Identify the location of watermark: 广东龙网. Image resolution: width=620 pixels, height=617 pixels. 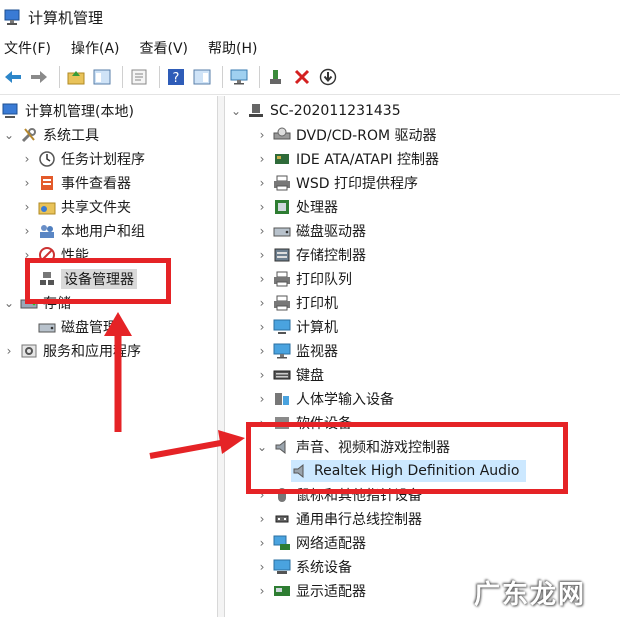
(529, 595).